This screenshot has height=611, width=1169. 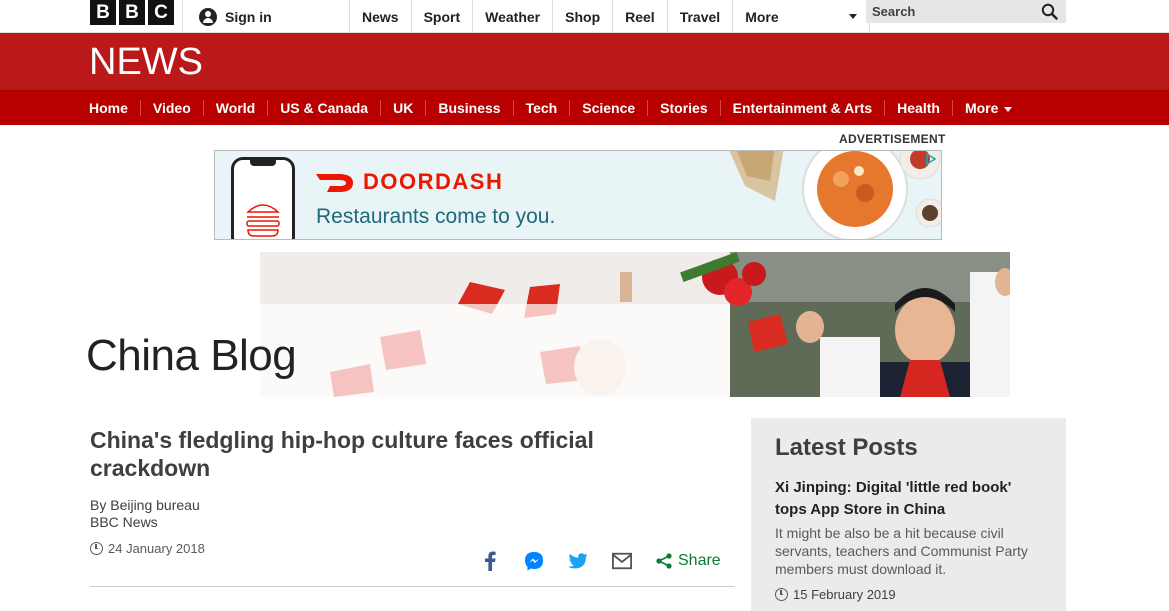 I want to click on sign-in-label: Sign in, so click(x=248, y=16).